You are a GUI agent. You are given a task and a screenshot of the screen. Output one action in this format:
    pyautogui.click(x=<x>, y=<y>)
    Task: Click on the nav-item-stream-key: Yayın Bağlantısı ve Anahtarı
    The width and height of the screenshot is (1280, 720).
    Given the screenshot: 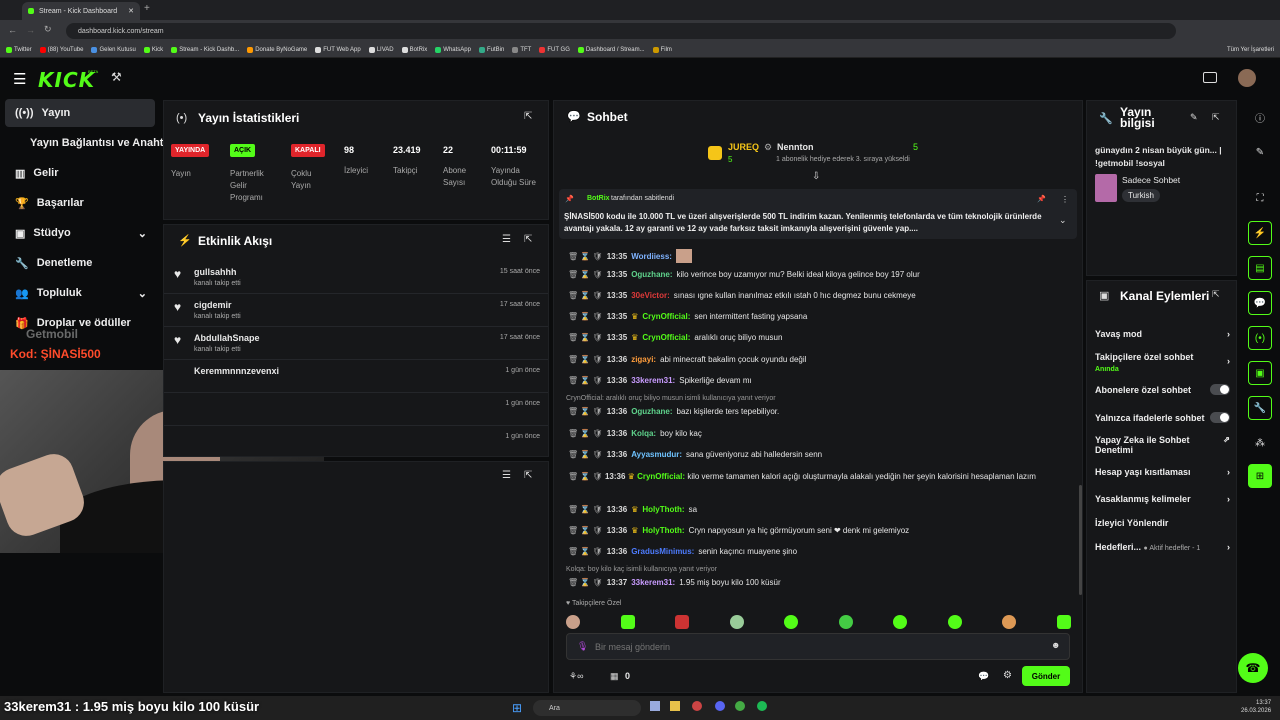 What is the action you would take?
    pyautogui.click(x=91, y=143)
    